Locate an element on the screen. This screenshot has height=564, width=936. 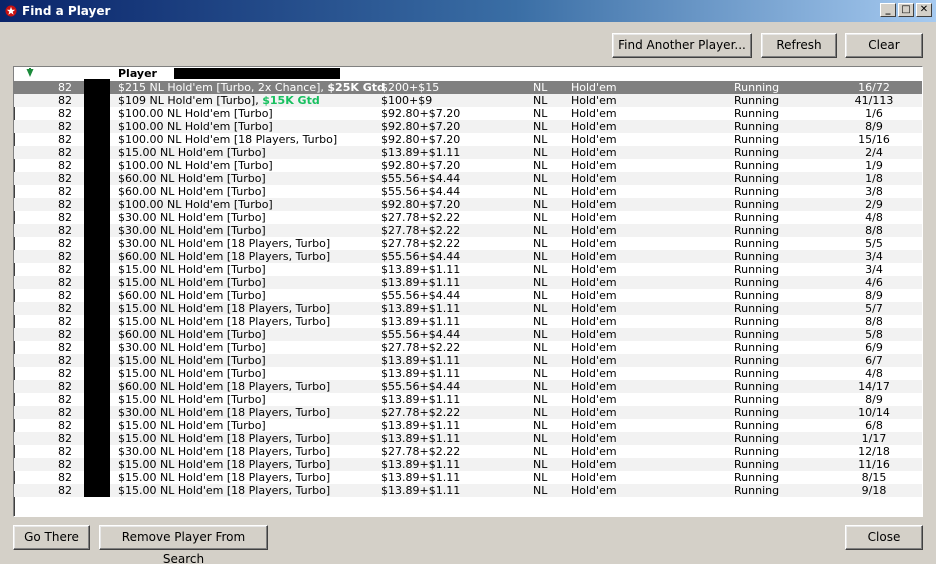
tournament-name-cell: $60.00 NL Hold'em [Turbo] is located at coordinates (192, 295).